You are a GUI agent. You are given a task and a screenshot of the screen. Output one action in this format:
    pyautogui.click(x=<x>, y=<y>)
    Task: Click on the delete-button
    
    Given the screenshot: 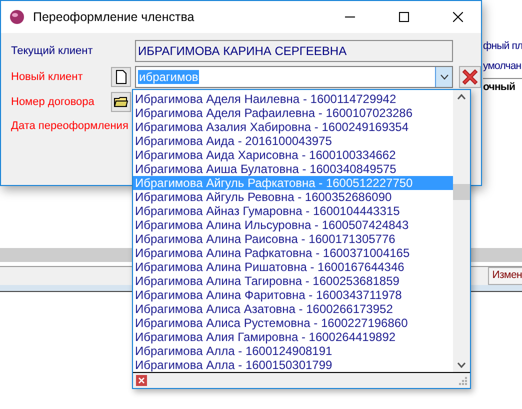 What is the action you would take?
    pyautogui.click(x=470, y=77)
    